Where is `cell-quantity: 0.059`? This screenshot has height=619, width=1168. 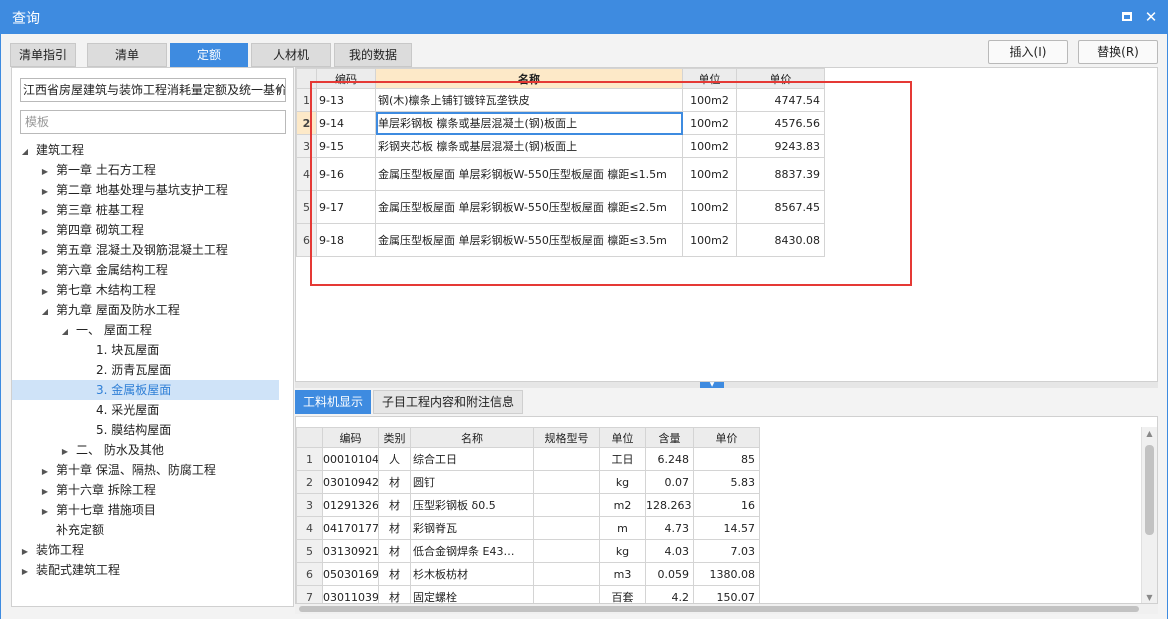 cell-quantity: 0.059 is located at coordinates (669, 574).